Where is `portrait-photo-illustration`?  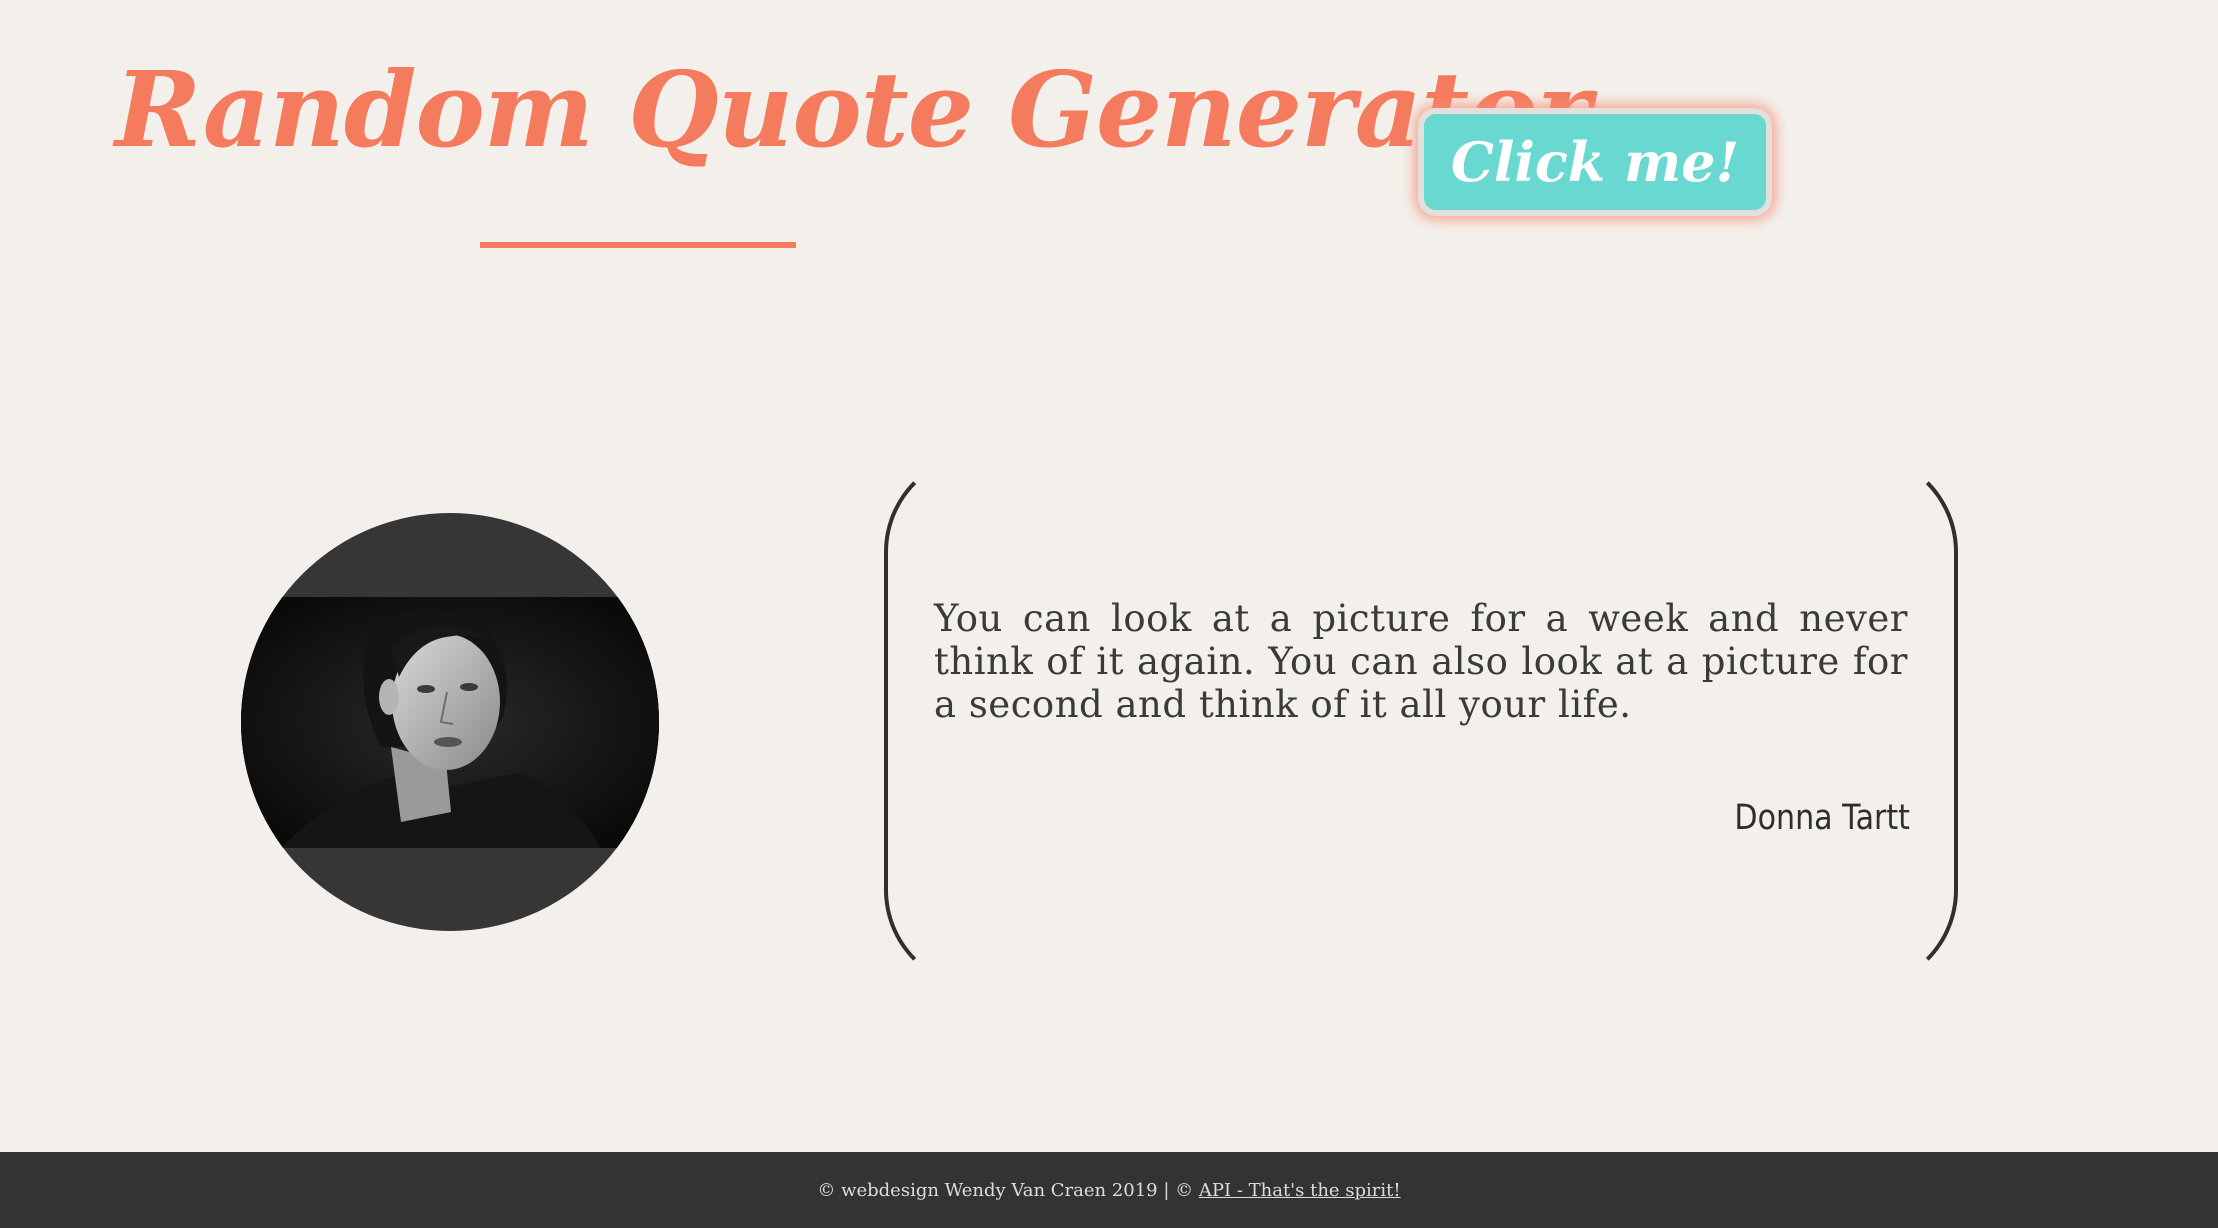 portrait-photo-illustration is located at coordinates (450, 722).